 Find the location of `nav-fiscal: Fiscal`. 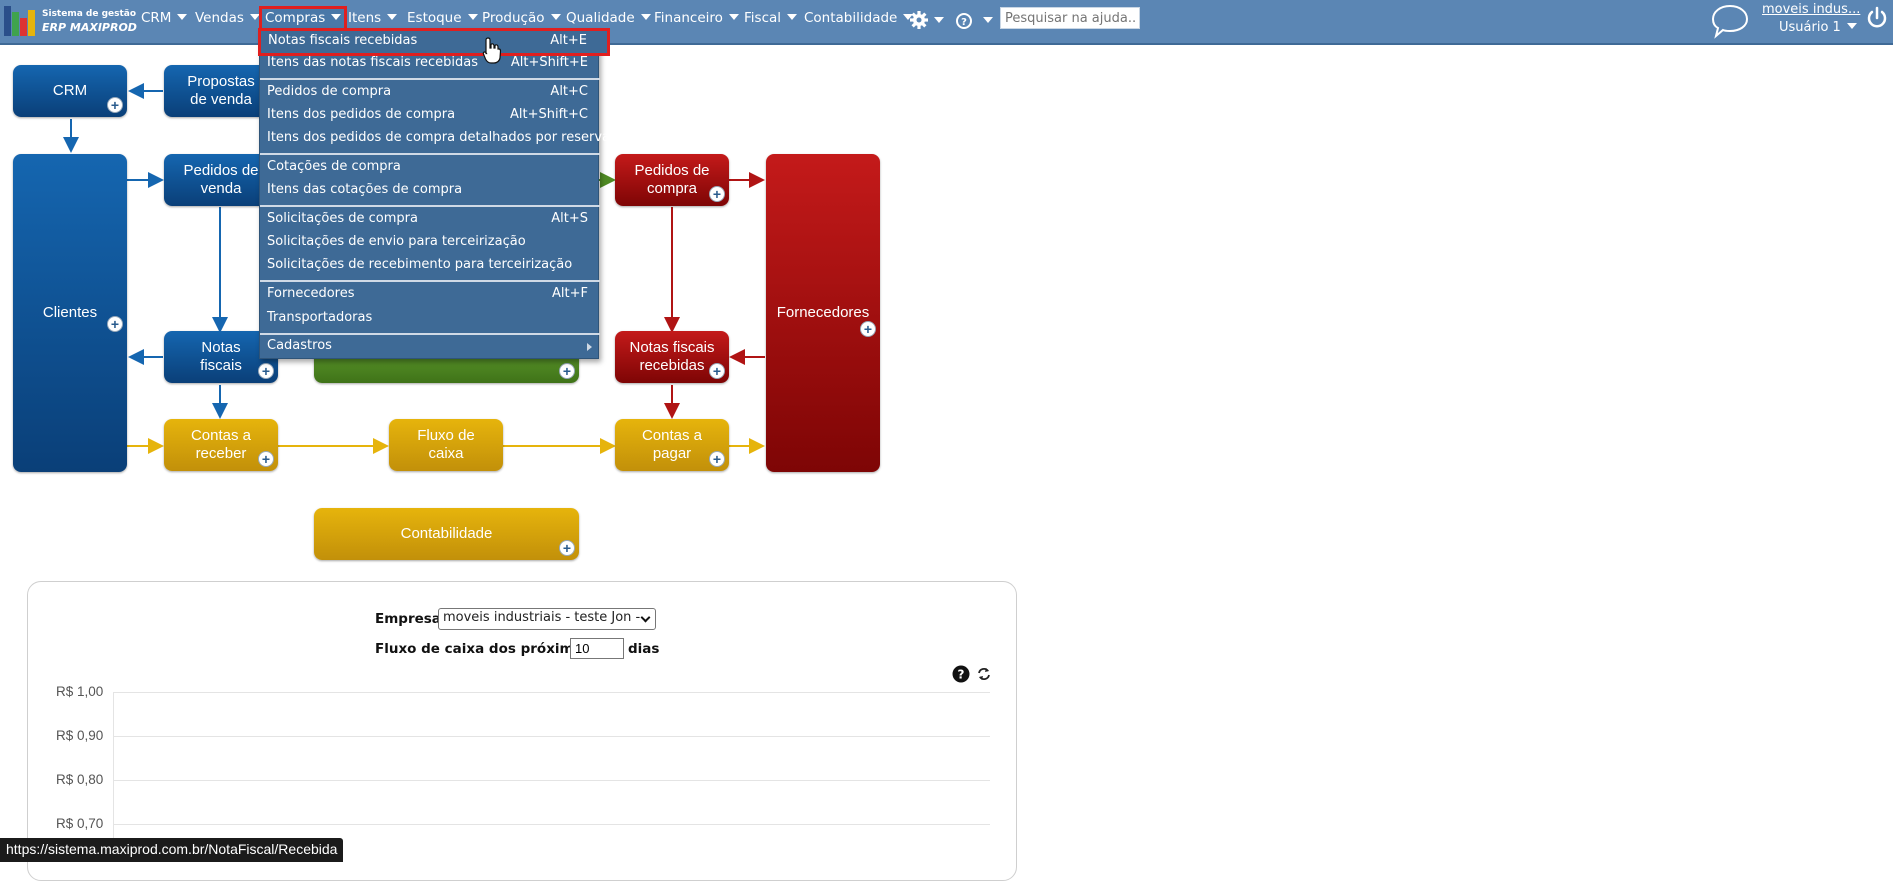

nav-fiscal: Fiscal is located at coordinates (770, 20).